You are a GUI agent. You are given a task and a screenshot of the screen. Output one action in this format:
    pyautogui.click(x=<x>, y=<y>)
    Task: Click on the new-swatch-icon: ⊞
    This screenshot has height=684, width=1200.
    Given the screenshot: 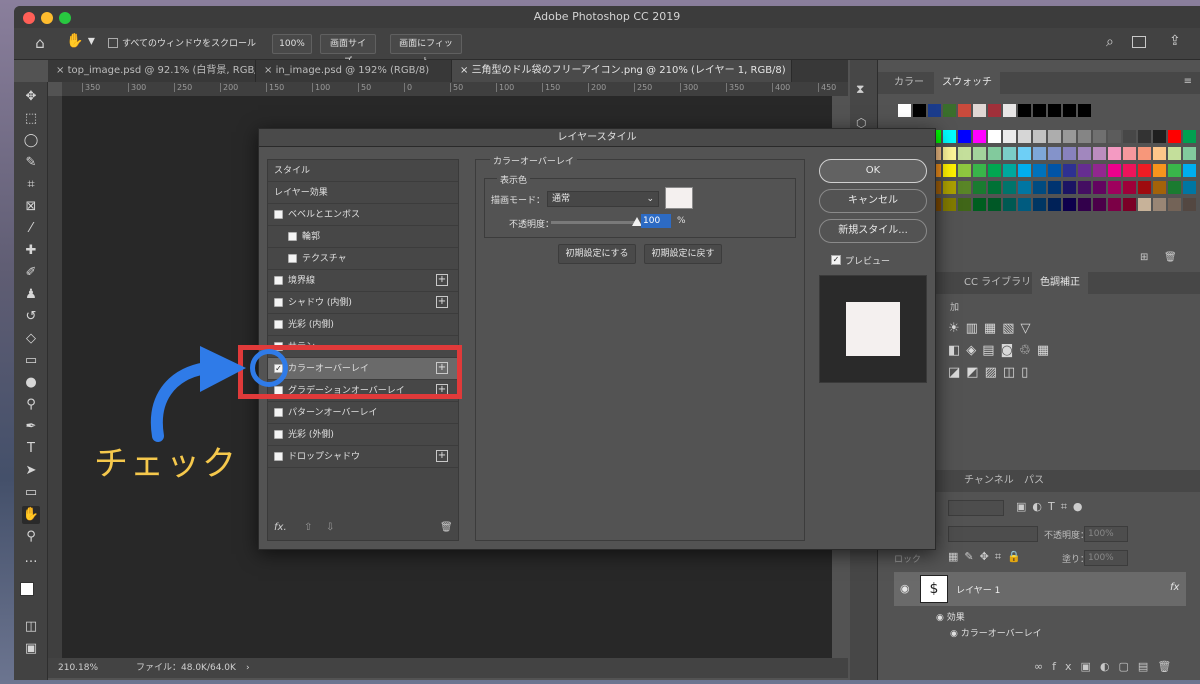 What is the action you would take?
    pyautogui.click(x=1146, y=258)
    